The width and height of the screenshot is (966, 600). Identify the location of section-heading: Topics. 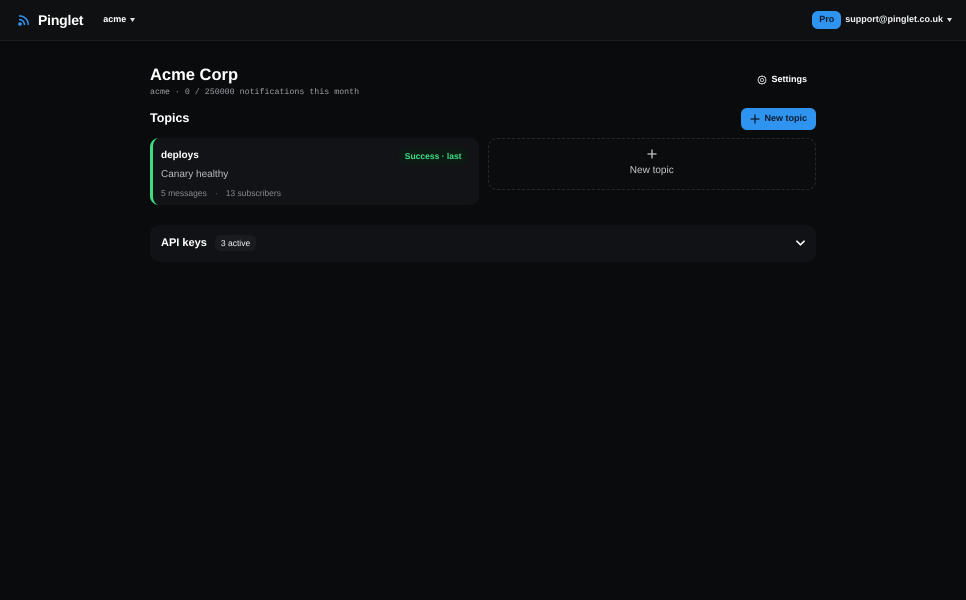
(170, 118).